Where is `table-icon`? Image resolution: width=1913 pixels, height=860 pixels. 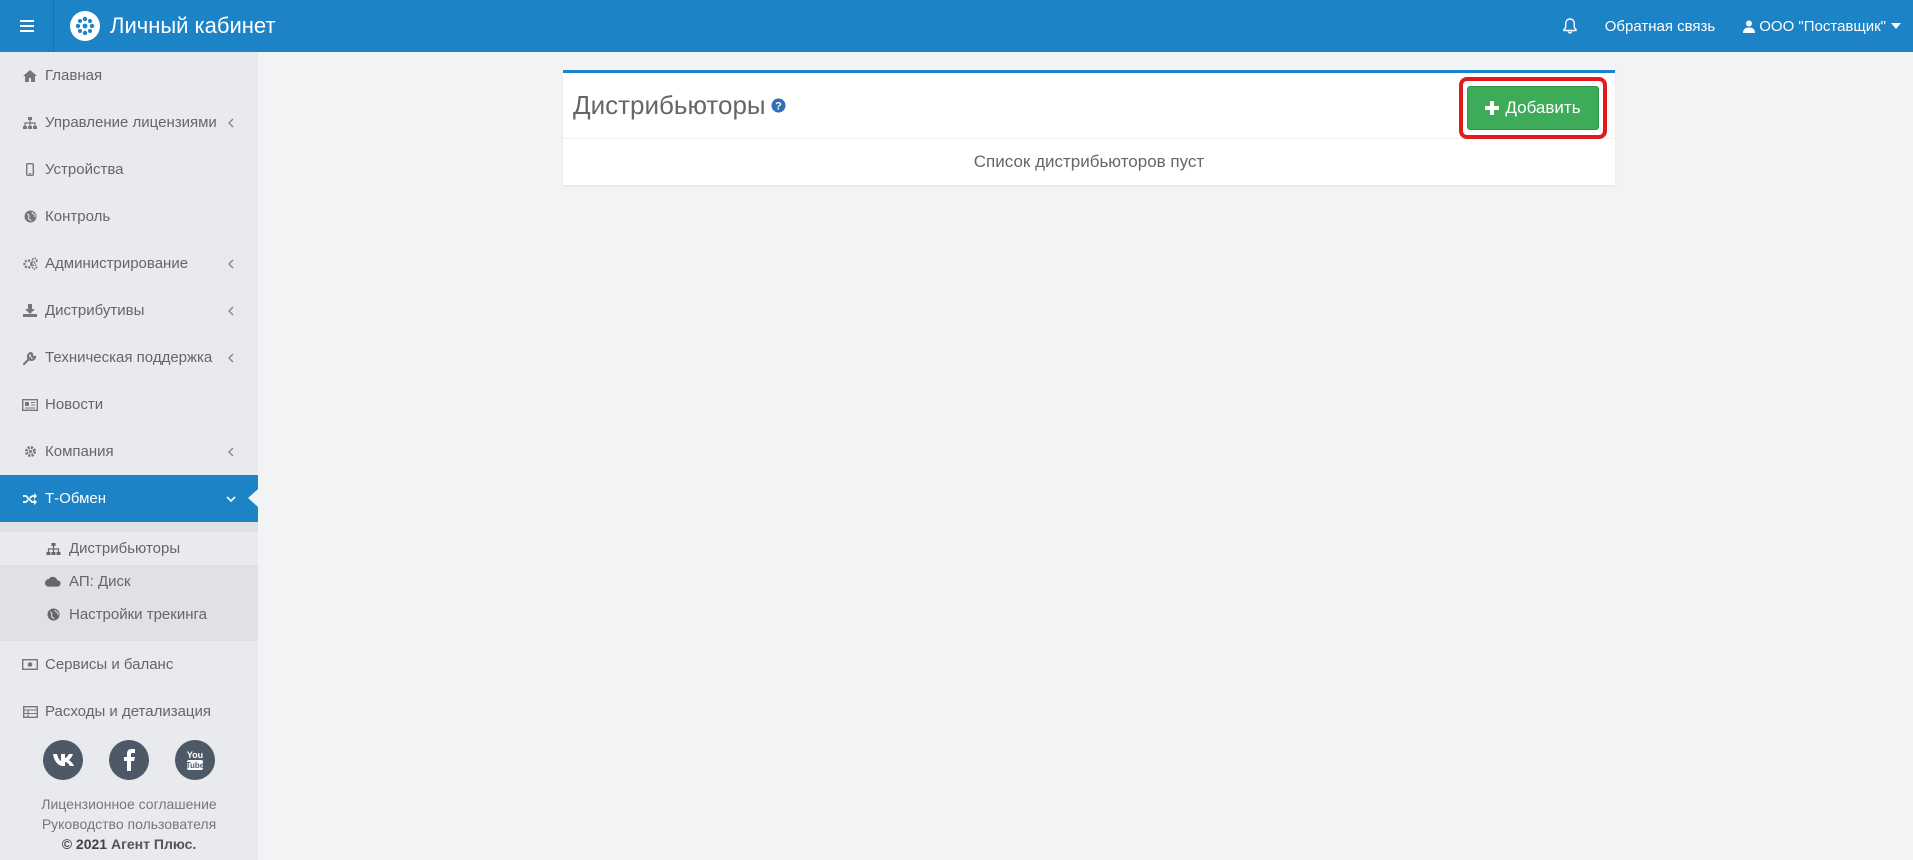 table-icon is located at coordinates (30, 712).